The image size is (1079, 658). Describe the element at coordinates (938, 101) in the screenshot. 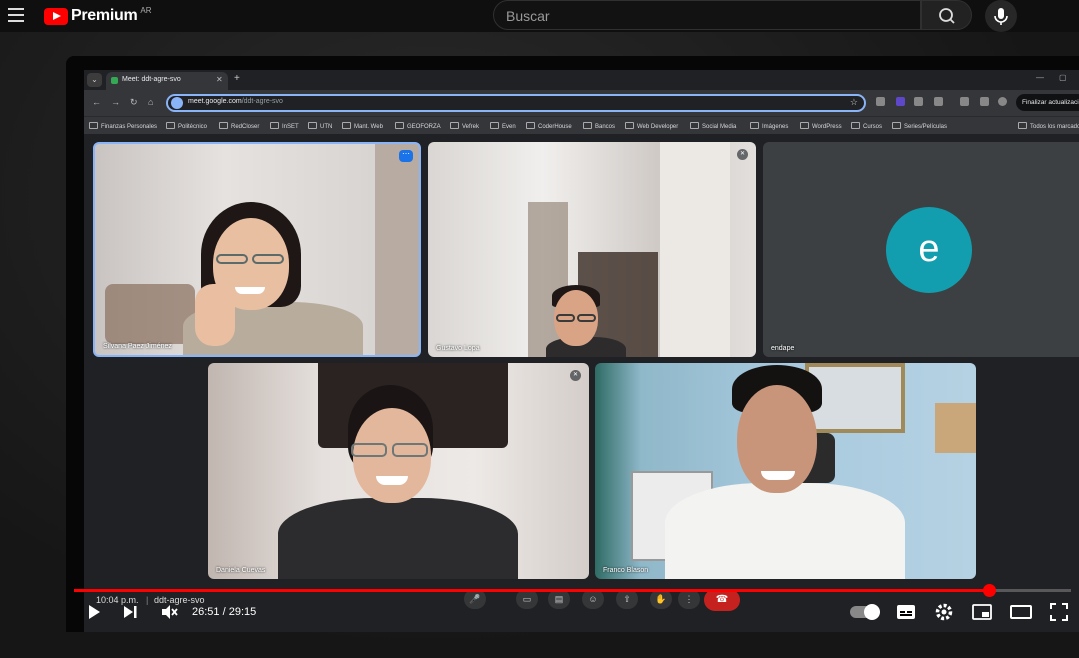

I see `extensions-puzzle-icon` at that location.